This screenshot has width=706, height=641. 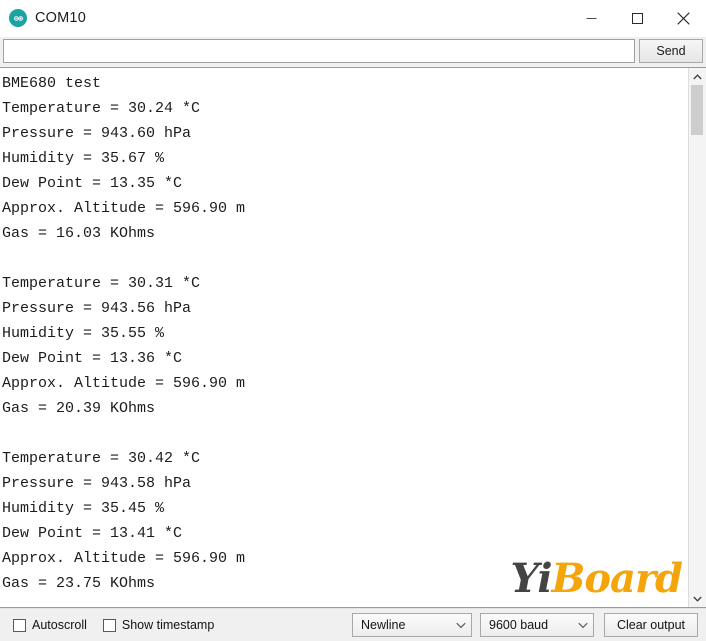 What do you see at coordinates (79, 583) in the screenshot?
I see `console-line: Gas = 23.75 KOhms` at bounding box center [79, 583].